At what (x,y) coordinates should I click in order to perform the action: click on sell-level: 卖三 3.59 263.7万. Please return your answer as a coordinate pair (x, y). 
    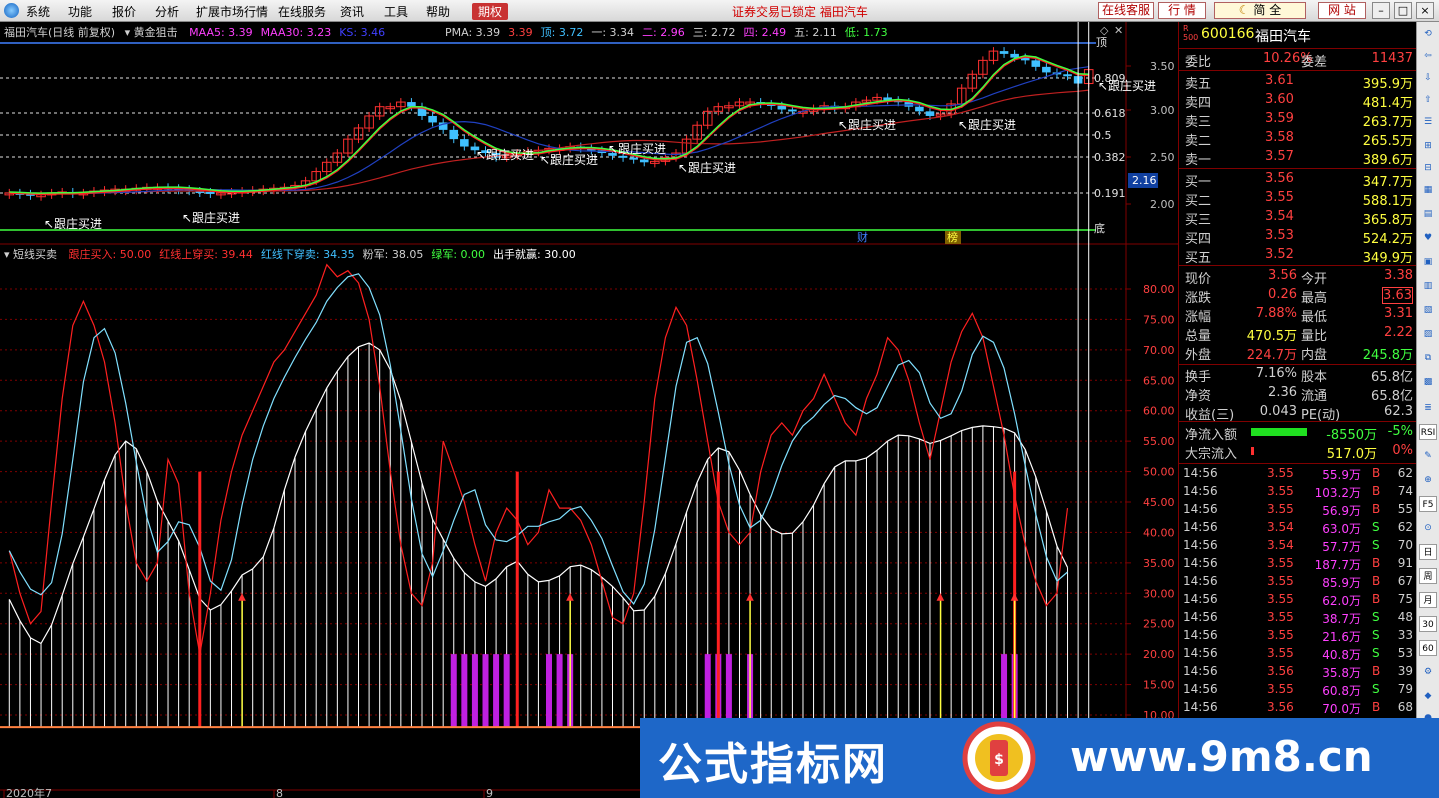
    Looking at the image, I should click on (1298, 120).